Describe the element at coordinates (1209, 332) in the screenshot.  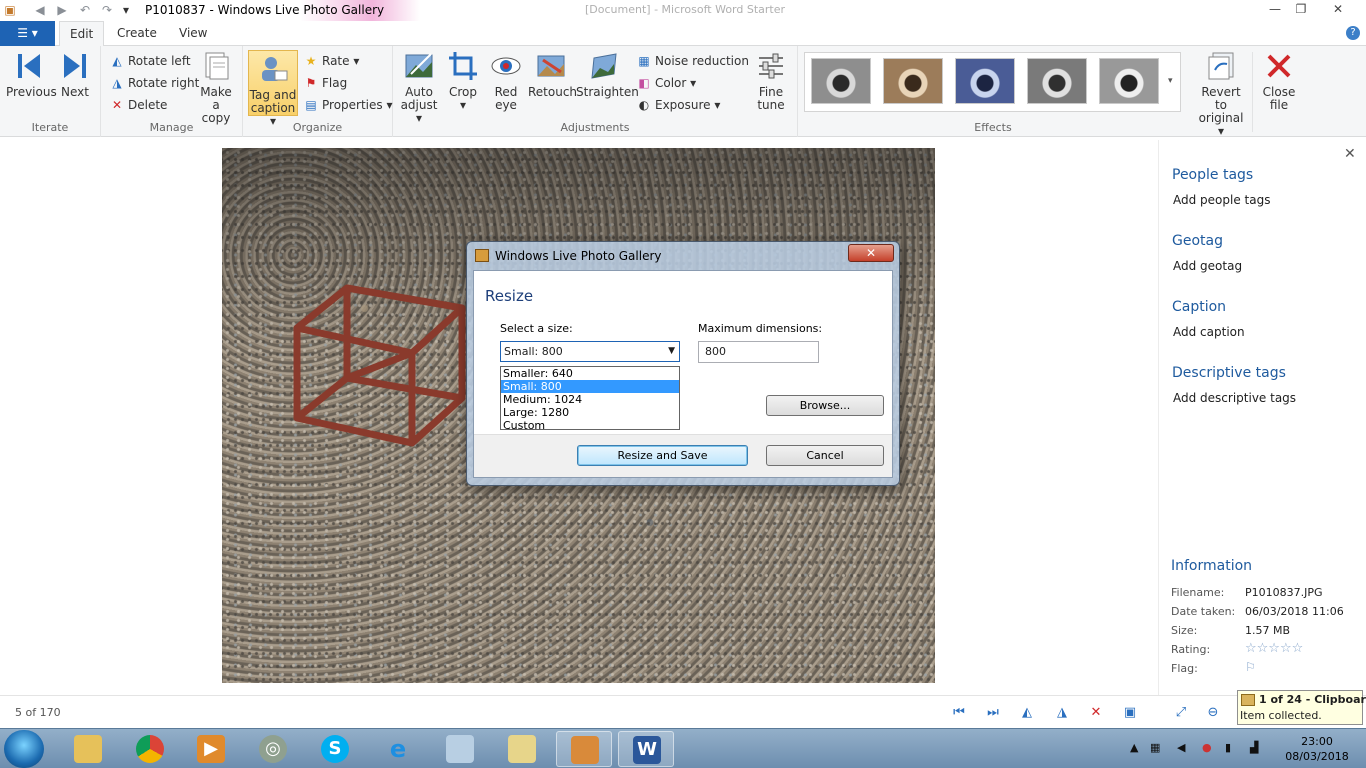
I see `add-caption-link: Add caption` at that location.